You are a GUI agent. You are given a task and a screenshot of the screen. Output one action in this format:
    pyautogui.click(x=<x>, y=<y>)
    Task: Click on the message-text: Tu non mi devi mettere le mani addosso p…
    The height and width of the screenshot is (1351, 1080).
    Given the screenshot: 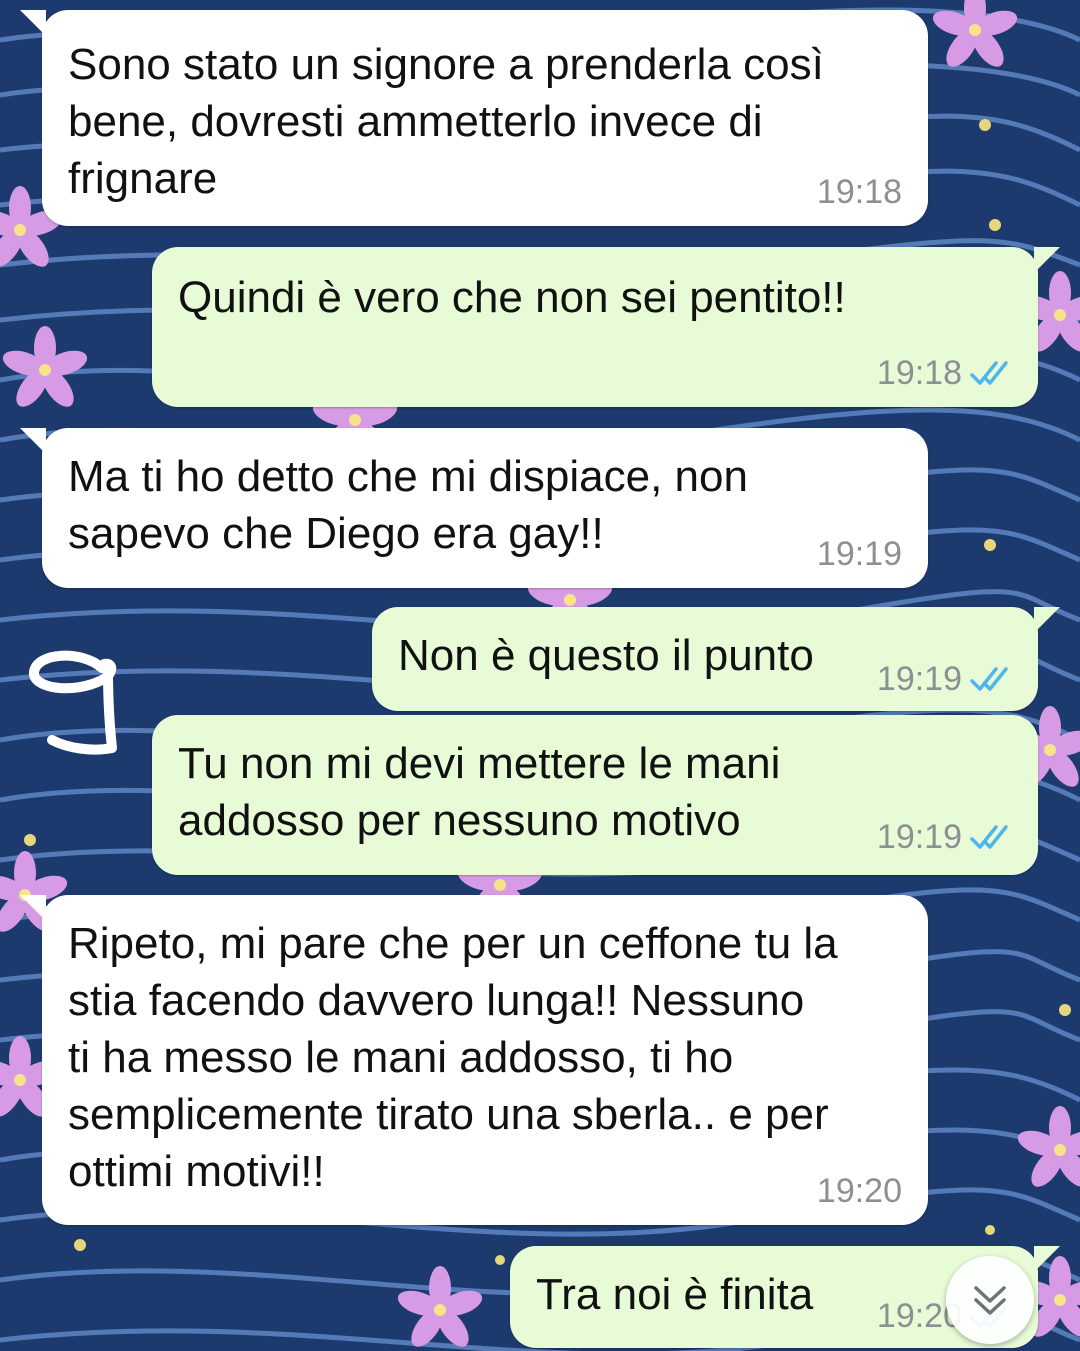 What is the action you would take?
    pyautogui.click(x=479, y=792)
    